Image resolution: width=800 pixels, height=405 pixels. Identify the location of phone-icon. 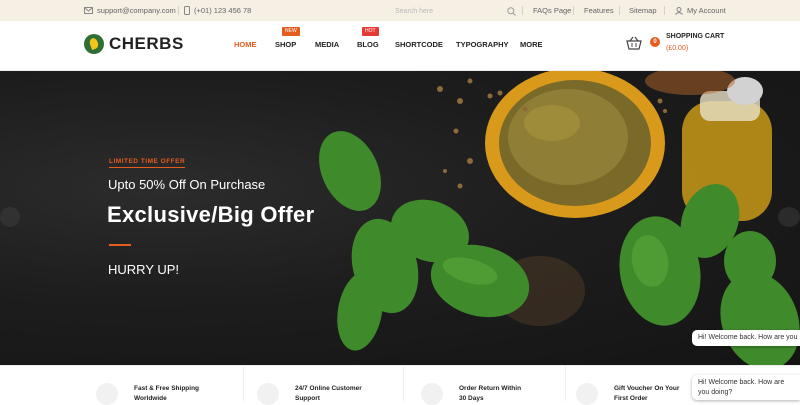
(187, 10).